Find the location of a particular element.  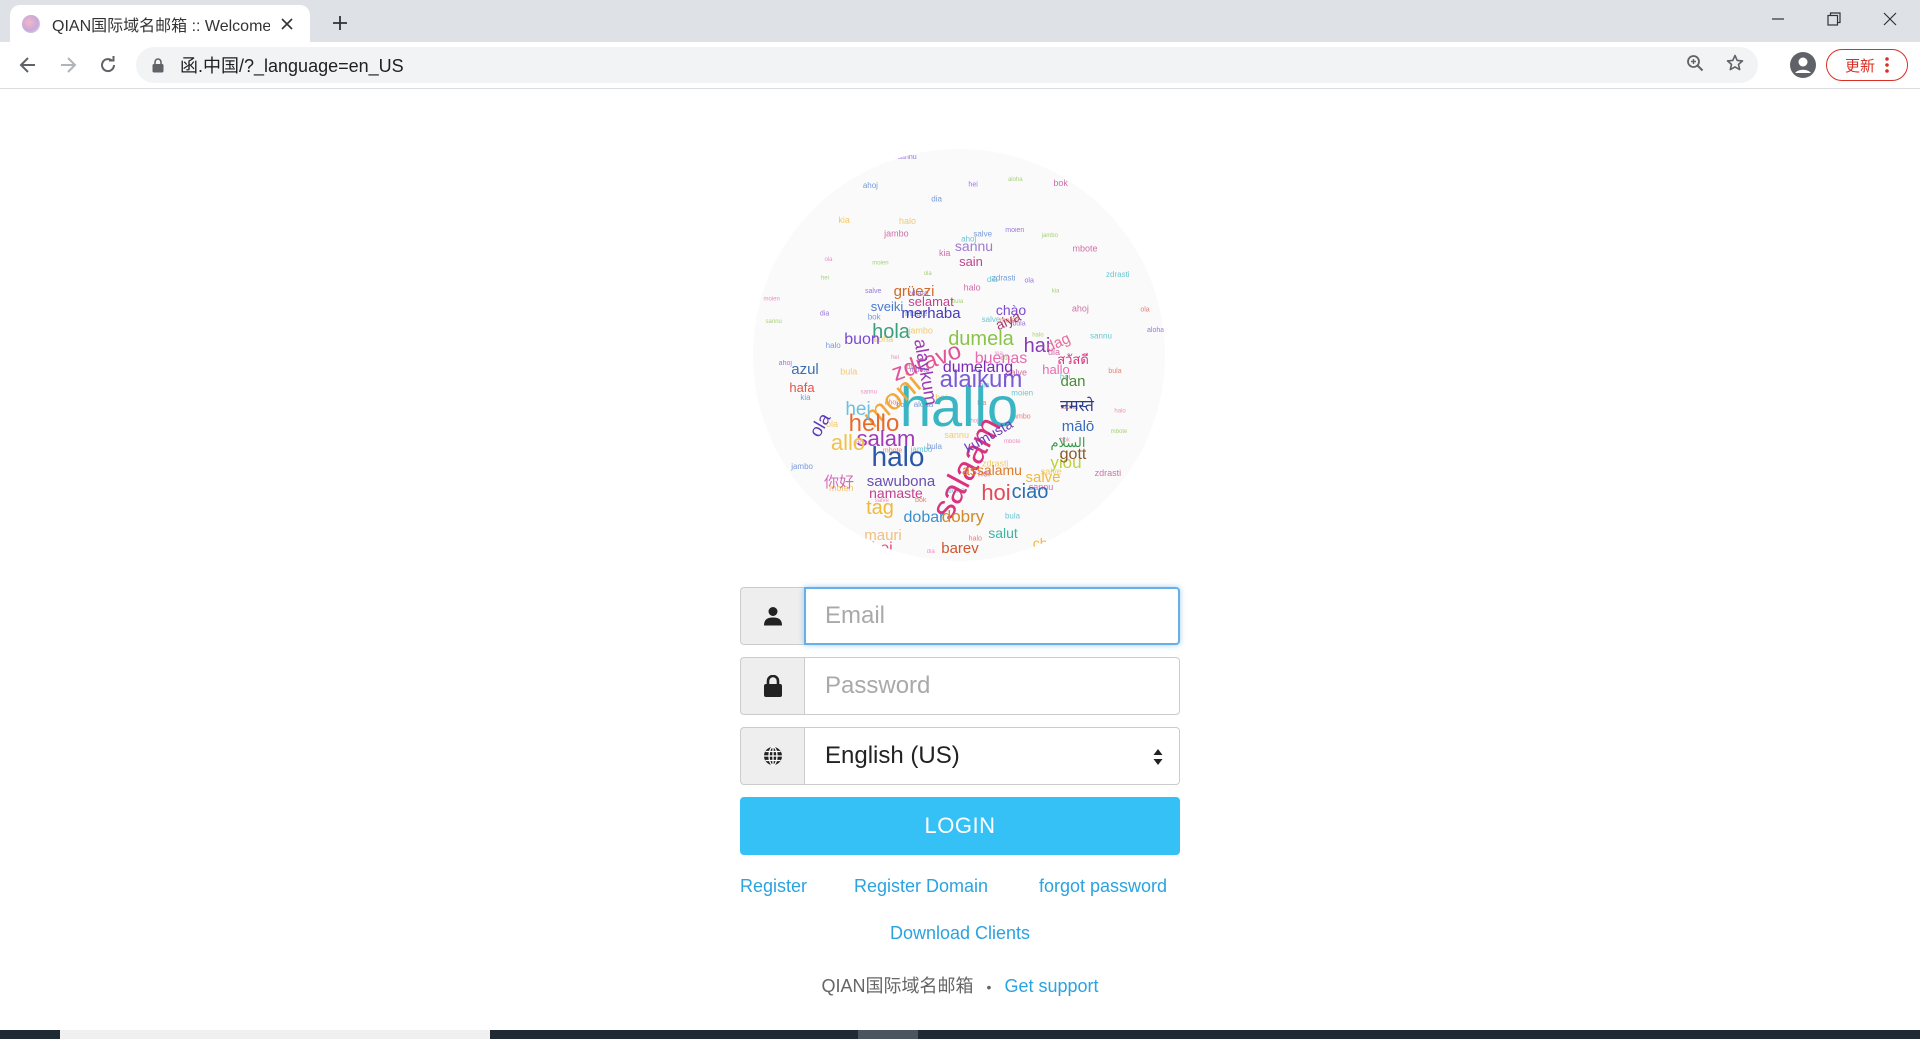

logo-word: salam is located at coordinates (886, 438).